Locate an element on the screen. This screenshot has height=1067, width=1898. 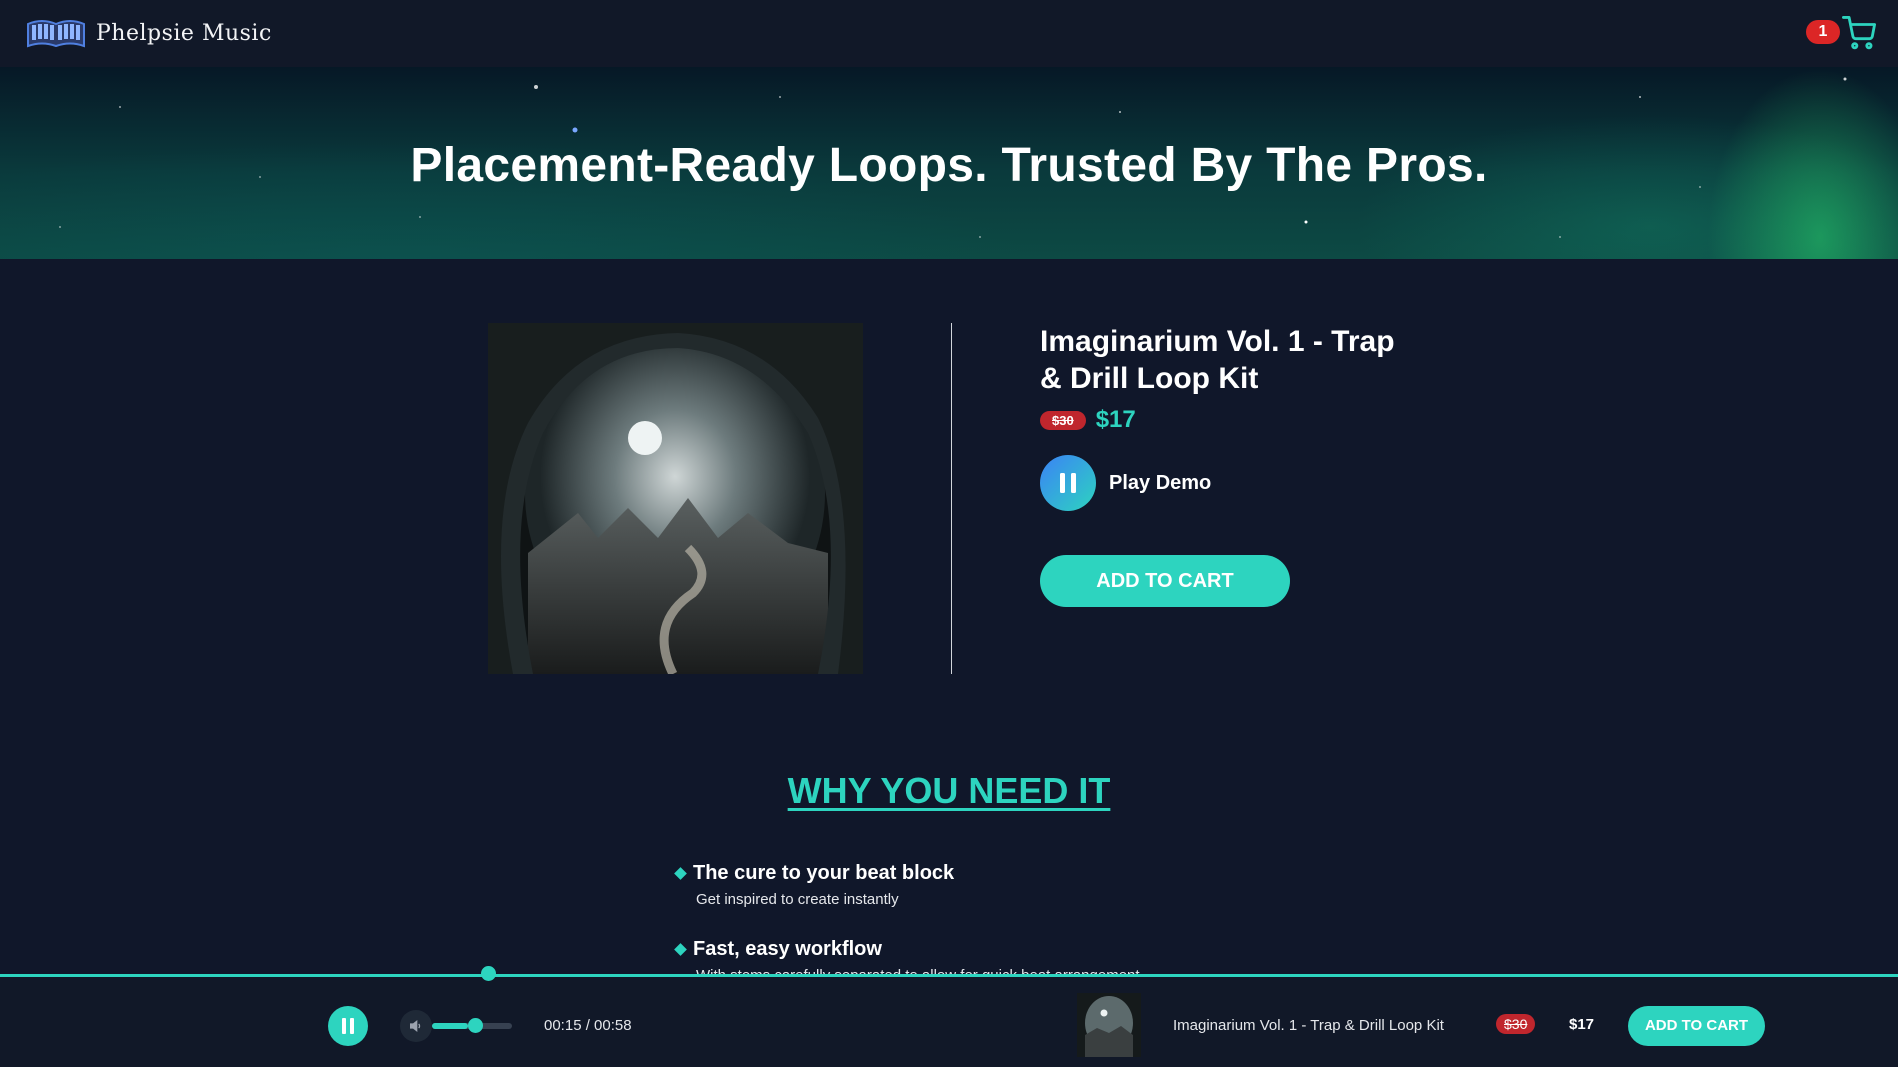
volume-button is located at coordinates (416, 1026).